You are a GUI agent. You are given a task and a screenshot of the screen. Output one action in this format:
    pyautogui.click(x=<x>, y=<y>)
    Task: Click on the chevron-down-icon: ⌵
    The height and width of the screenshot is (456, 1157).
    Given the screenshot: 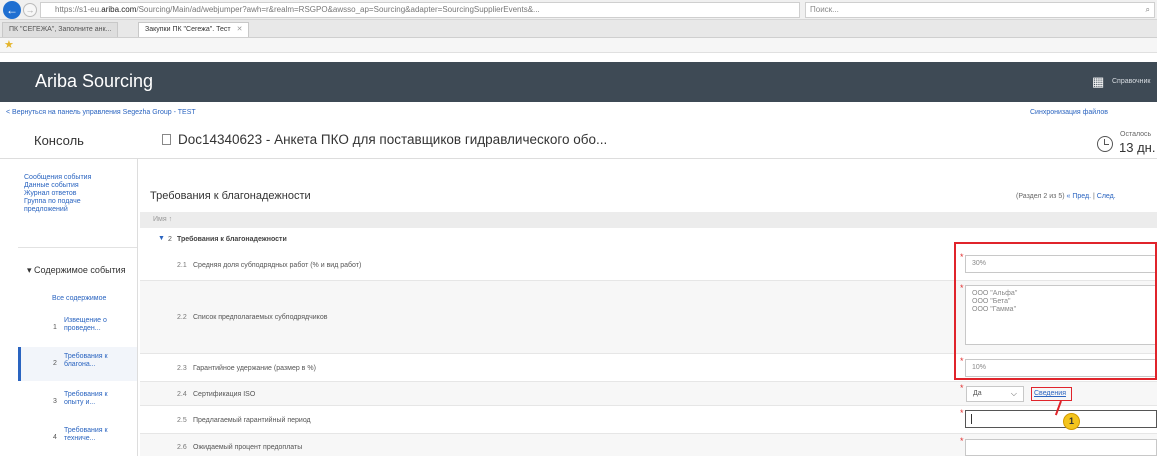 What is the action you would take?
    pyautogui.click(x=1013, y=393)
    